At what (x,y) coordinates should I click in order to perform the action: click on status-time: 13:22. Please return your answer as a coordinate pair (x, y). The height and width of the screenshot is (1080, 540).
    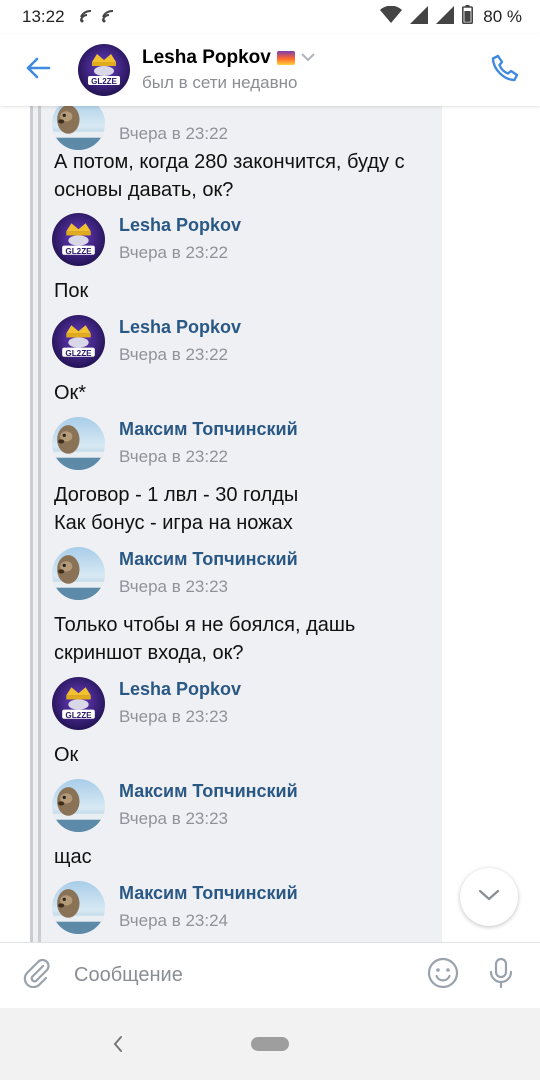
    Looking at the image, I should click on (43, 16).